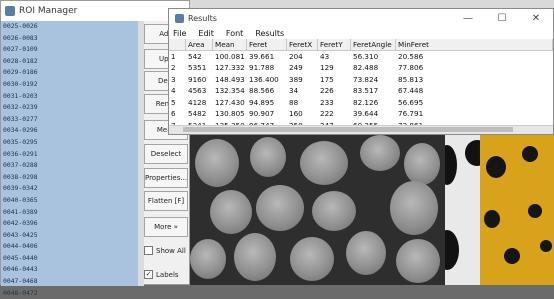 The height and width of the screenshot is (299, 554). Describe the element at coordinates (296, 113) in the screenshot. I see `table-cell: 160` at that location.